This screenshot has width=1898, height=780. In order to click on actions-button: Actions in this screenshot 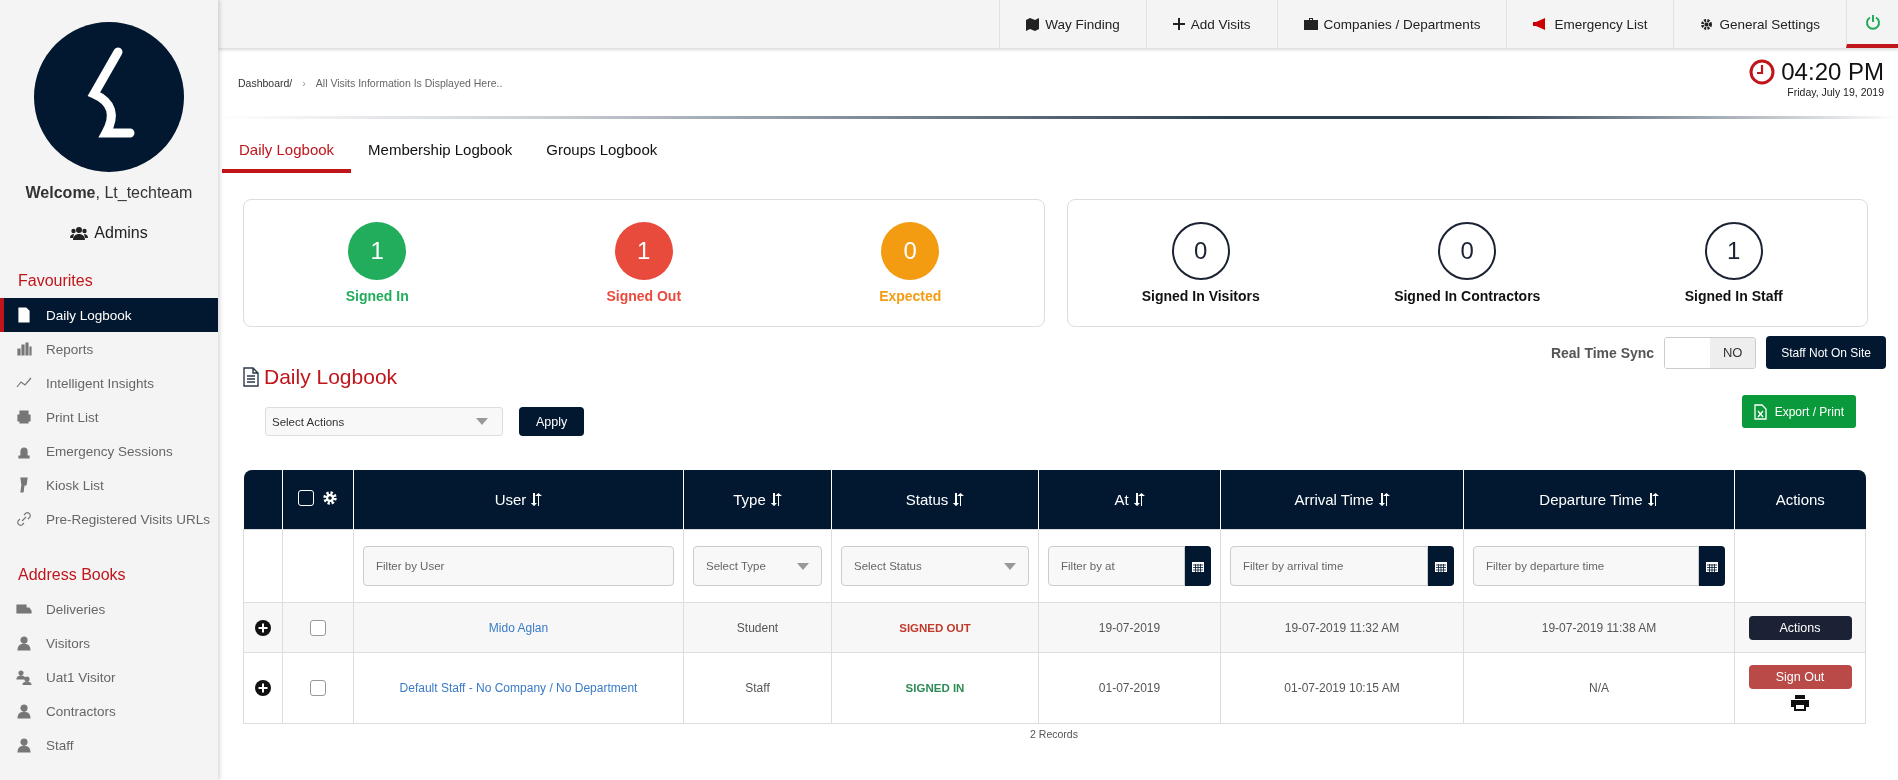, I will do `click(1800, 627)`.